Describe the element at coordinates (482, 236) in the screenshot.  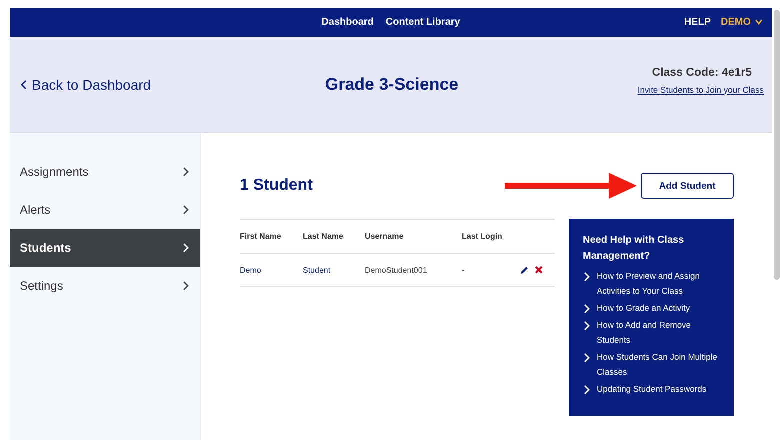
I see `column-header: Last Login` at that location.